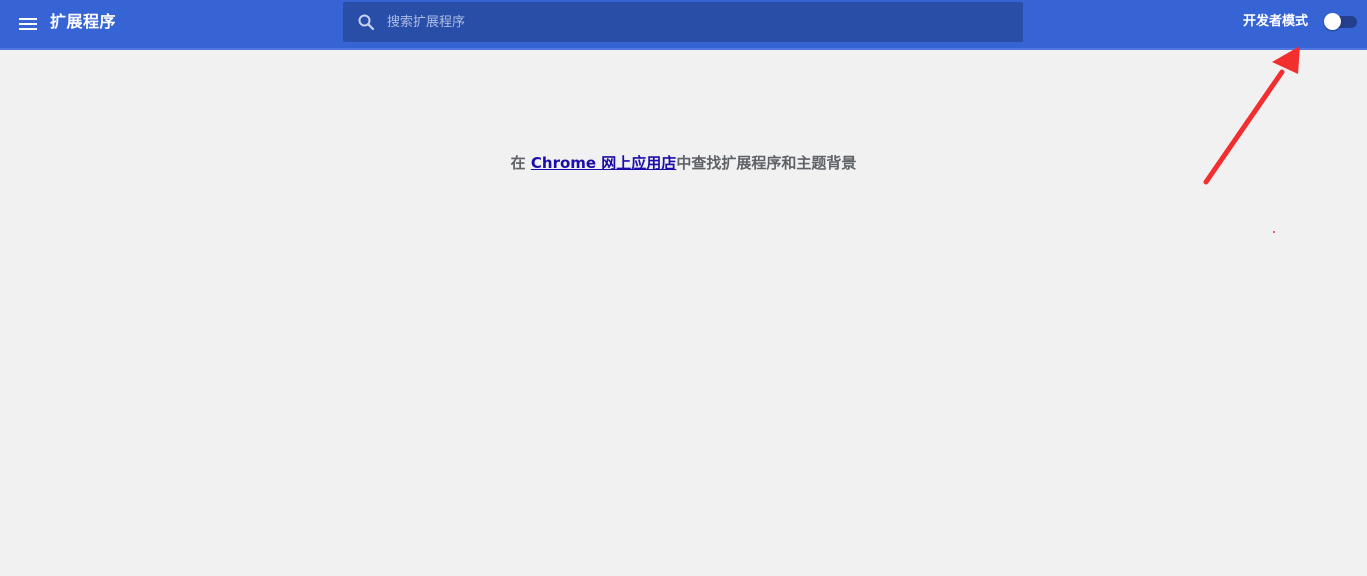  I want to click on search-icon, so click(366, 22).